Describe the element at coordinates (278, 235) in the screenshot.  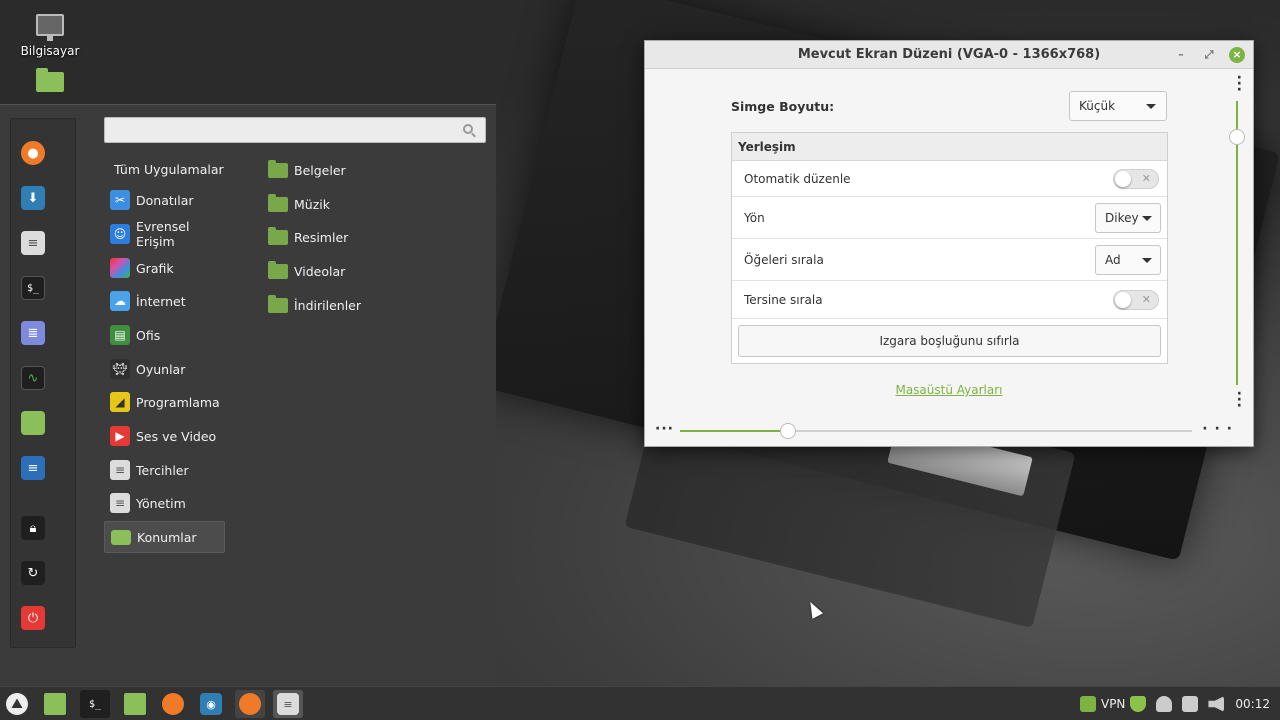
I see `folder-pictures-icon` at that location.